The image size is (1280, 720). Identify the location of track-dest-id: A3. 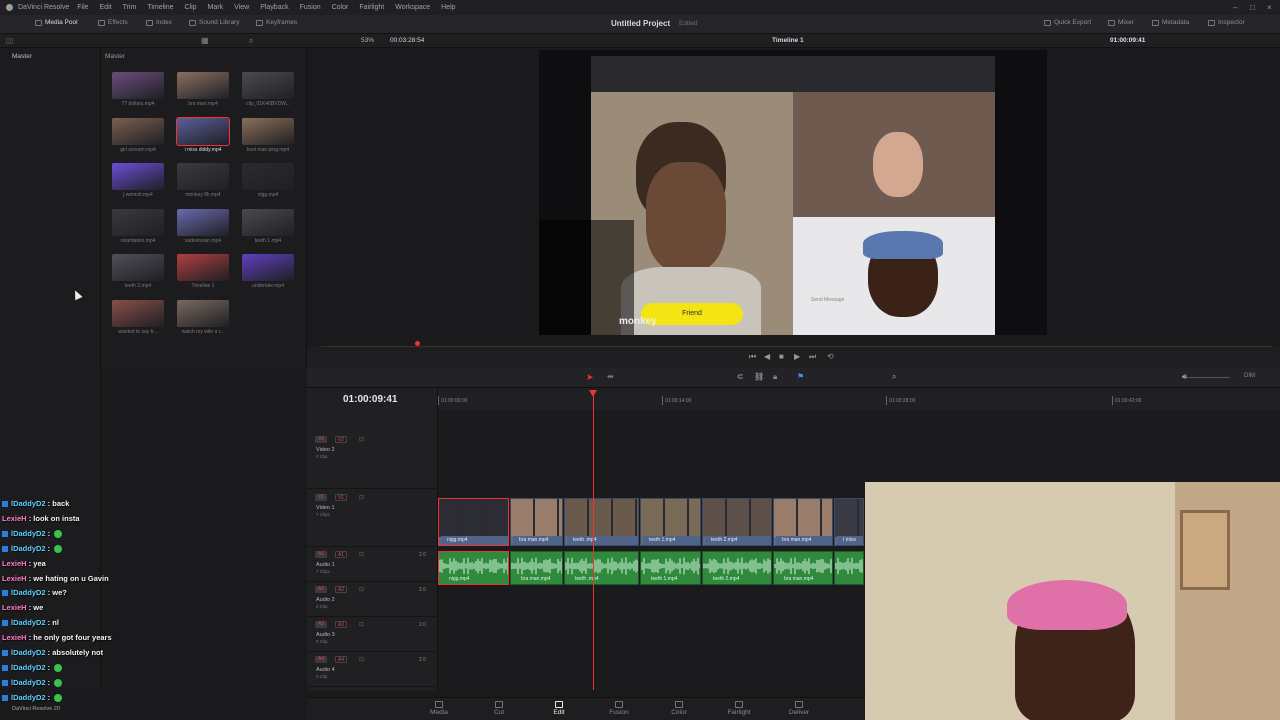
(341, 624).